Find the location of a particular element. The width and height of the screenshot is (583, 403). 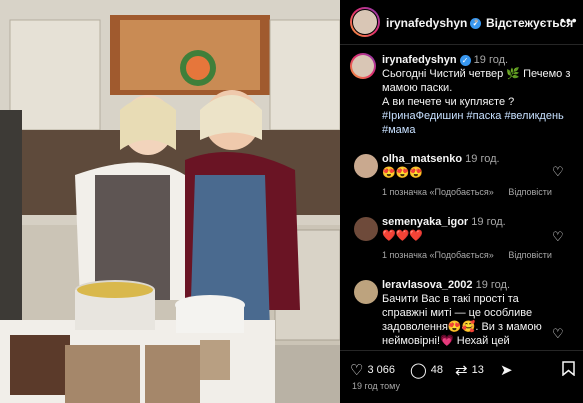

author-username-text: irynafedyshyn is located at coordinates (426, 23).